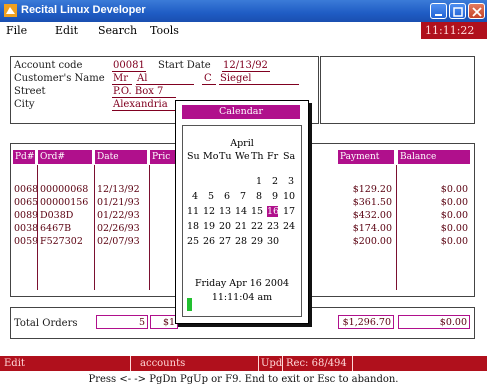 The height and width of the screenshot is (389, 487). What do you see at coordinates (121, 157) in the screenshot?
I see `col-header-date: Date` at bounding box center [121, 157].